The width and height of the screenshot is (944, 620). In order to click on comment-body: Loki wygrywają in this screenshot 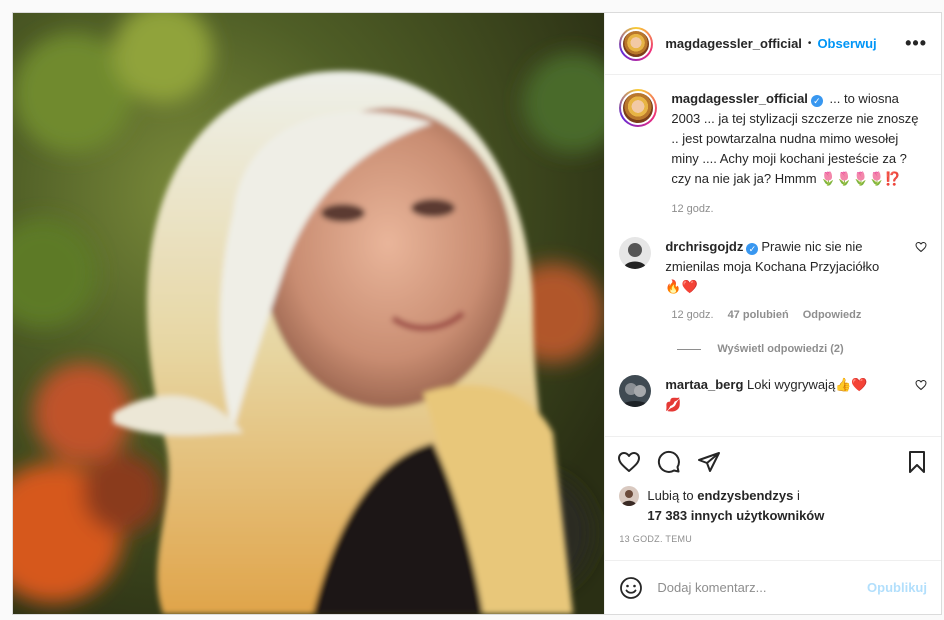, I will do `click(791, 384)`.